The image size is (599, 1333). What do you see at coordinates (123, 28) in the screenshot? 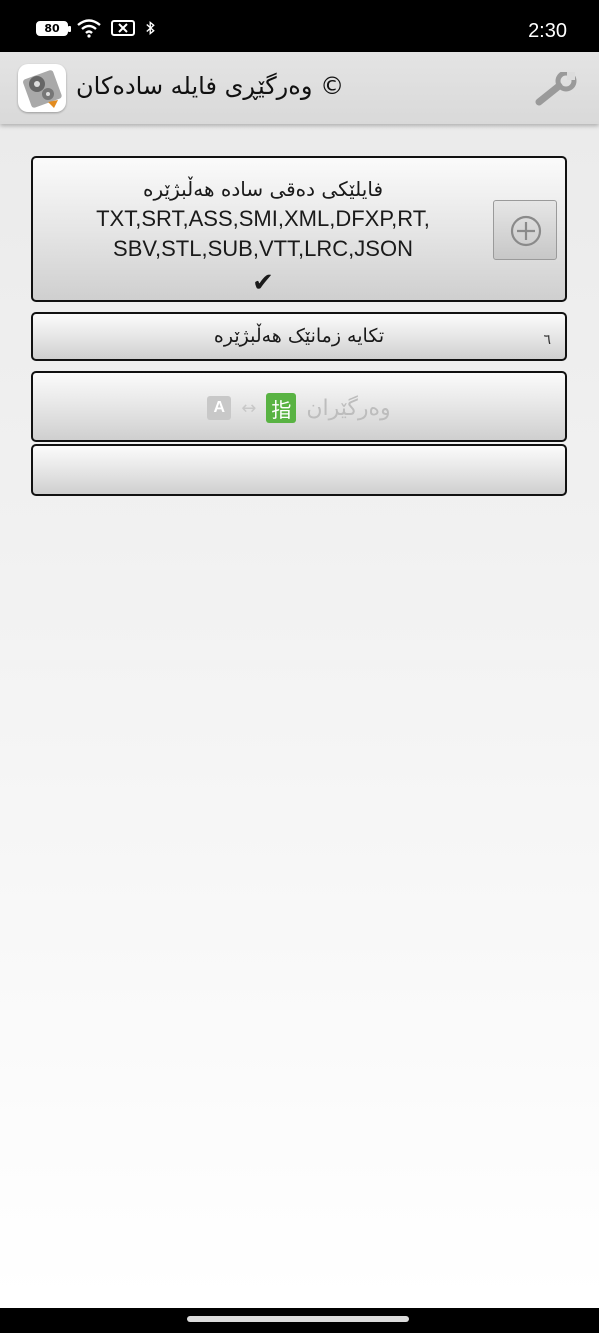
I see `no-sim-icon` at bounding box center [123, 28].